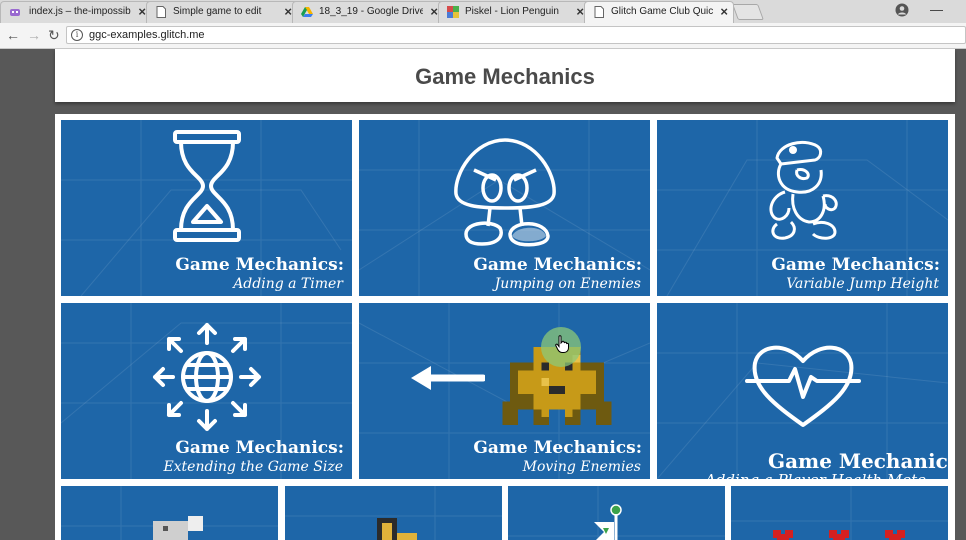 This screenshot has height=540, width=966. I want to click on tab-simple-game: Simple game to edit ×, so click(222, 12).